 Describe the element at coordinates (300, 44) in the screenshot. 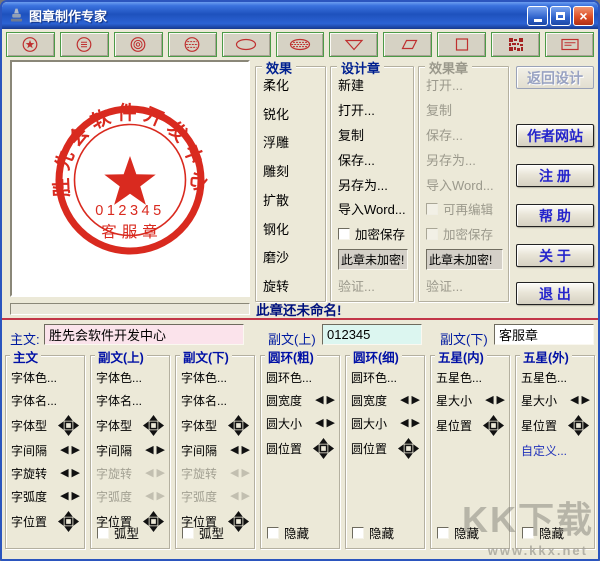

I see `toolbar-stamp-ellipse-striped-button` at that location.